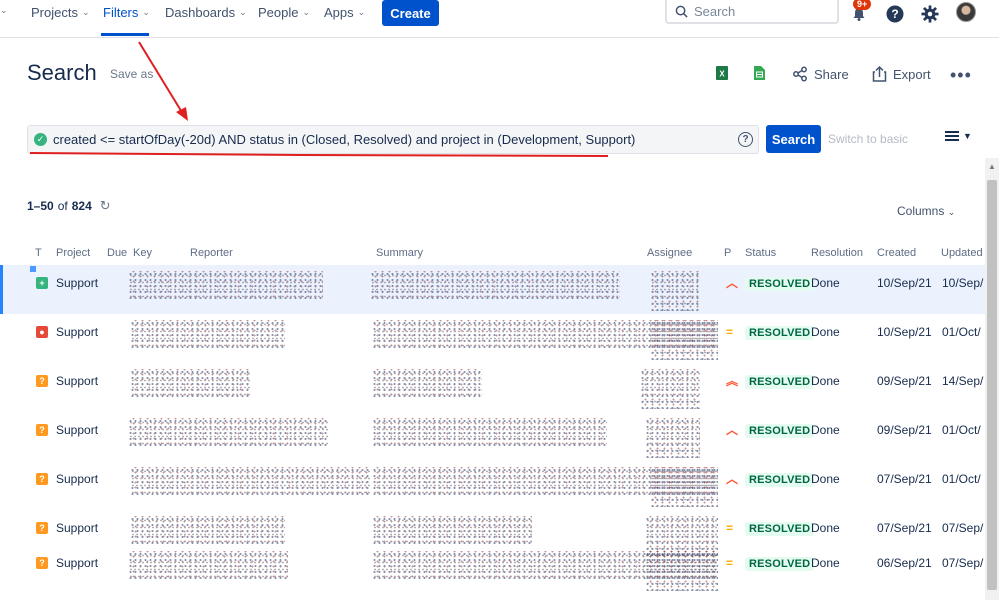 The width and height of the screenshot is (999, 600). I want to click on share-label: Share, so click(831, 74).